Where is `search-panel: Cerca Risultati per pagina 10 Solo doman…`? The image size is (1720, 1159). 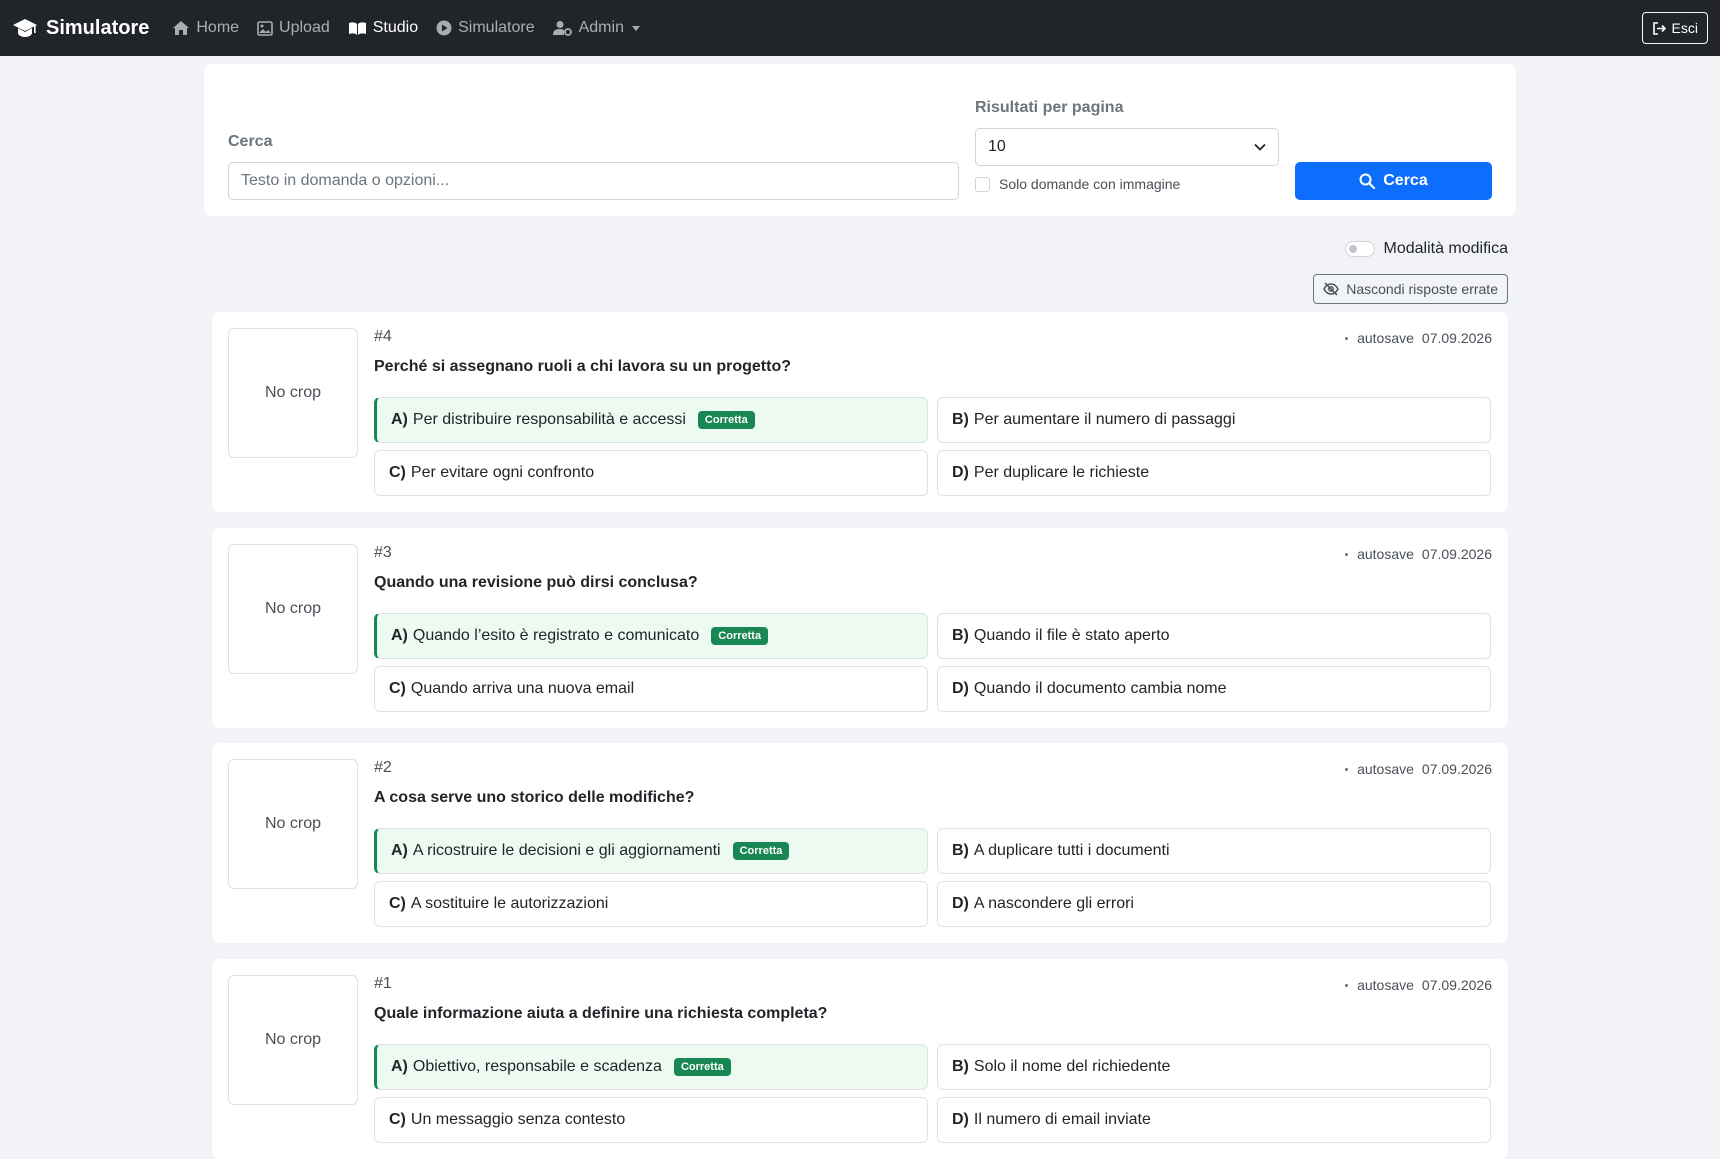
search-panel: Cerca Risultati per pagina 10 Solo doman… is located at coordinates (860, 140).